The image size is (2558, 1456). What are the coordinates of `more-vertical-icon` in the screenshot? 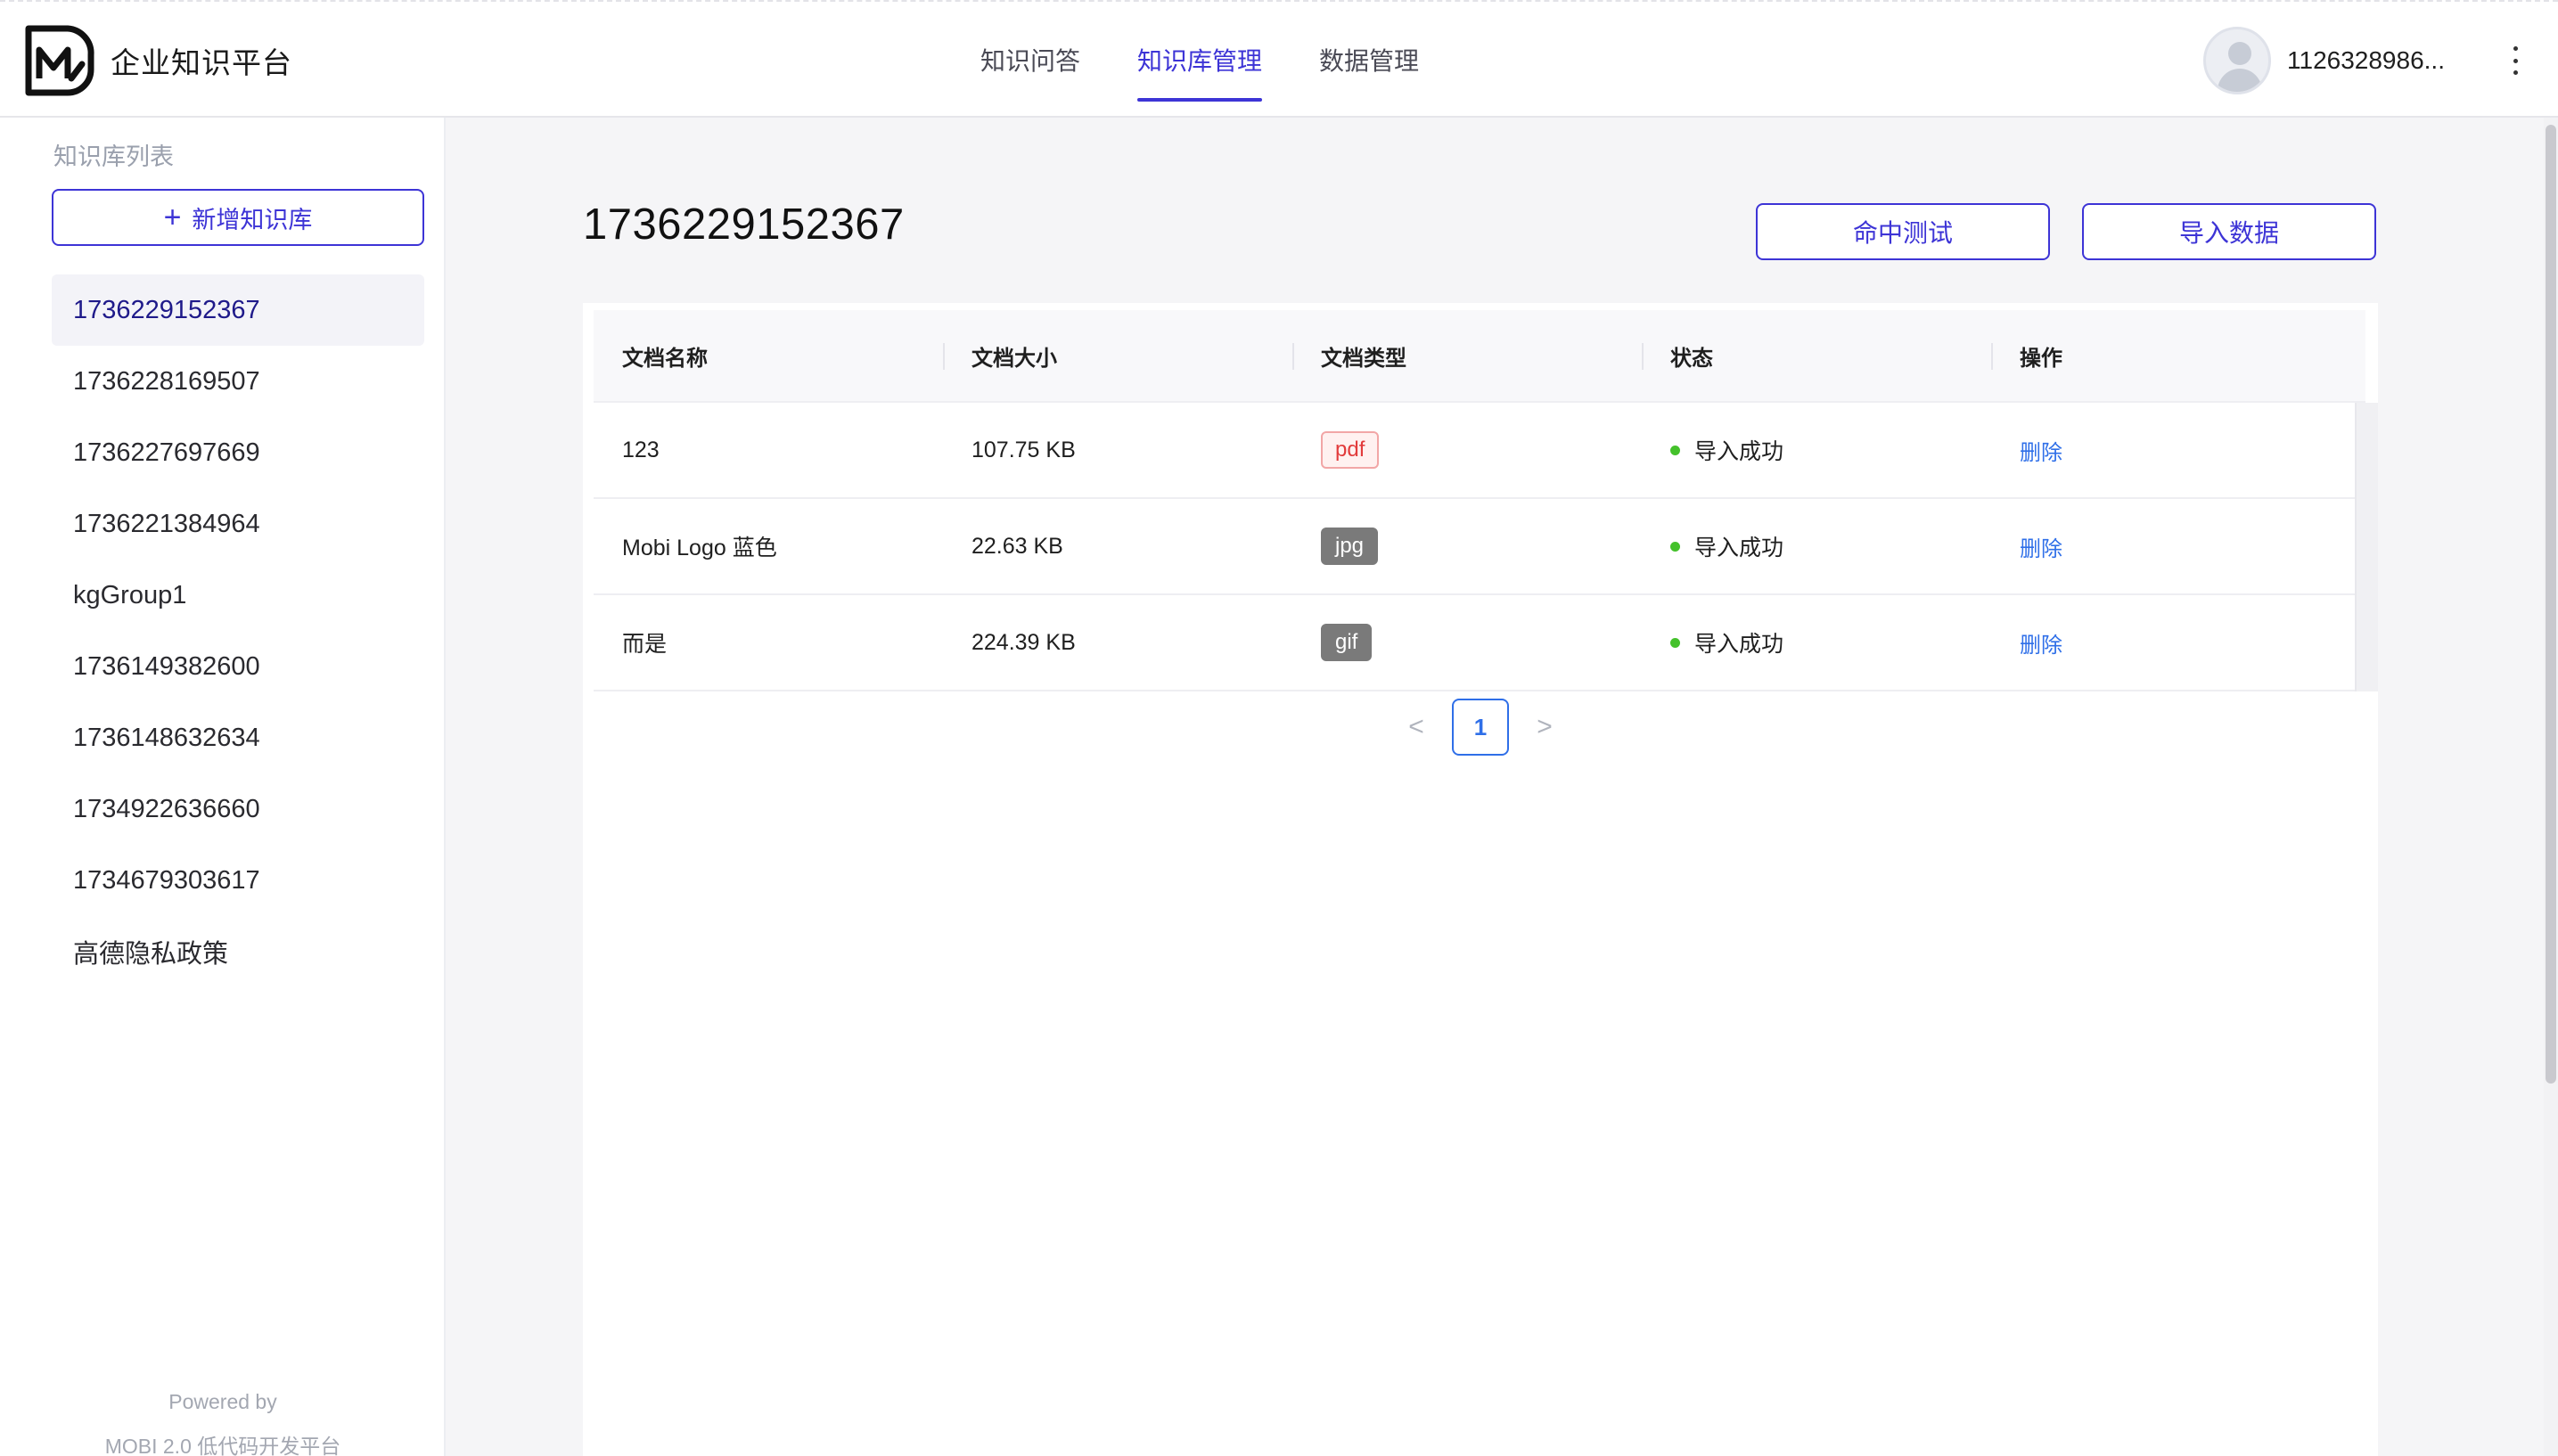 It's located at (2515, 61).